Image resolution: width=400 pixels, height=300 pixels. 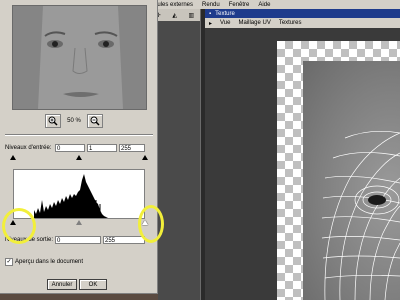 What do you see at coordinates (28, 148) in the screenshot?
I see `input-levels-label: Niveaux d'entrée:` at bounding box center [28, 148].